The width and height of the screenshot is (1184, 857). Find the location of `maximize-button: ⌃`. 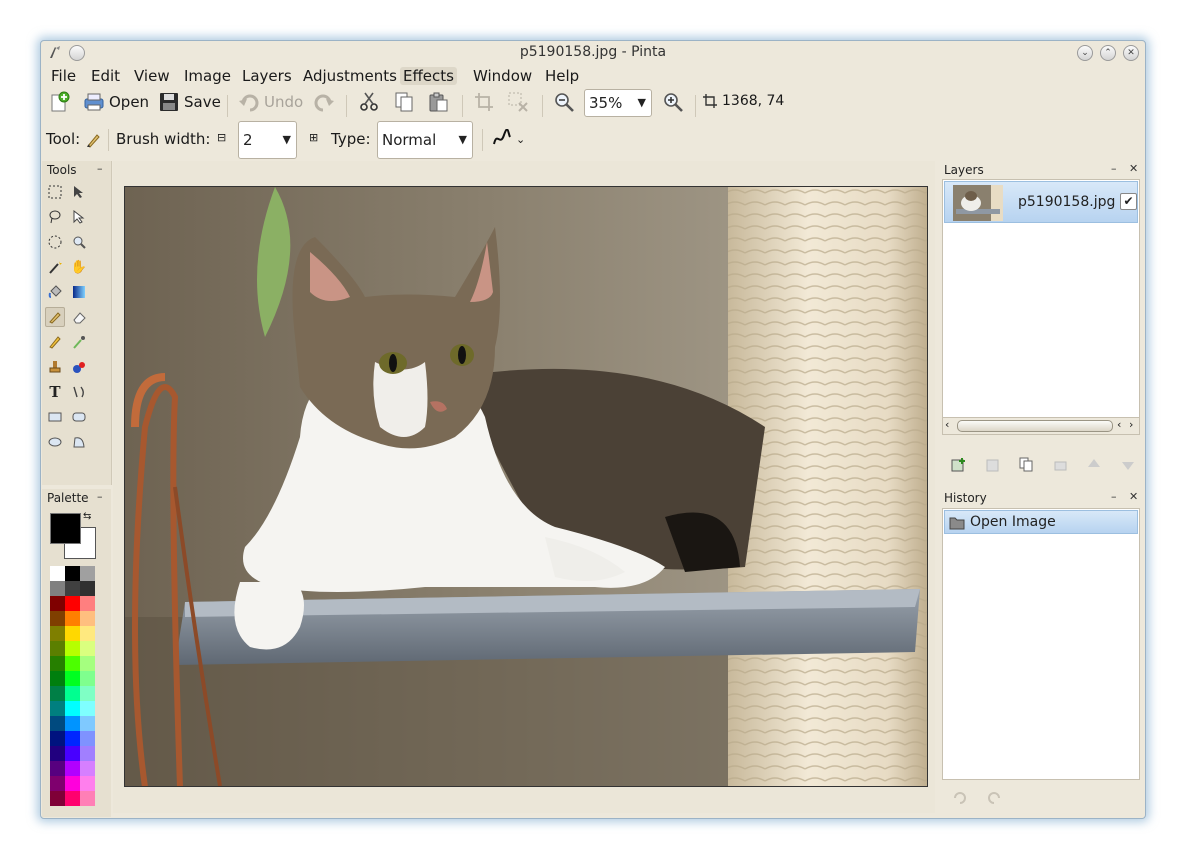

maximize-button: ⌃ is located at coordinates (1108, 53).